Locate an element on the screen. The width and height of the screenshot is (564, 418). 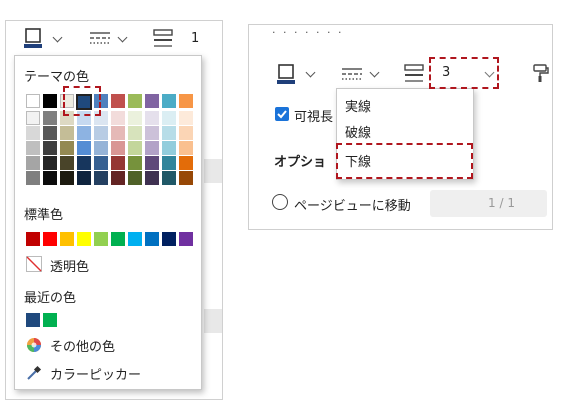
visible-length-checkbox is located at coordinates (282, 114).